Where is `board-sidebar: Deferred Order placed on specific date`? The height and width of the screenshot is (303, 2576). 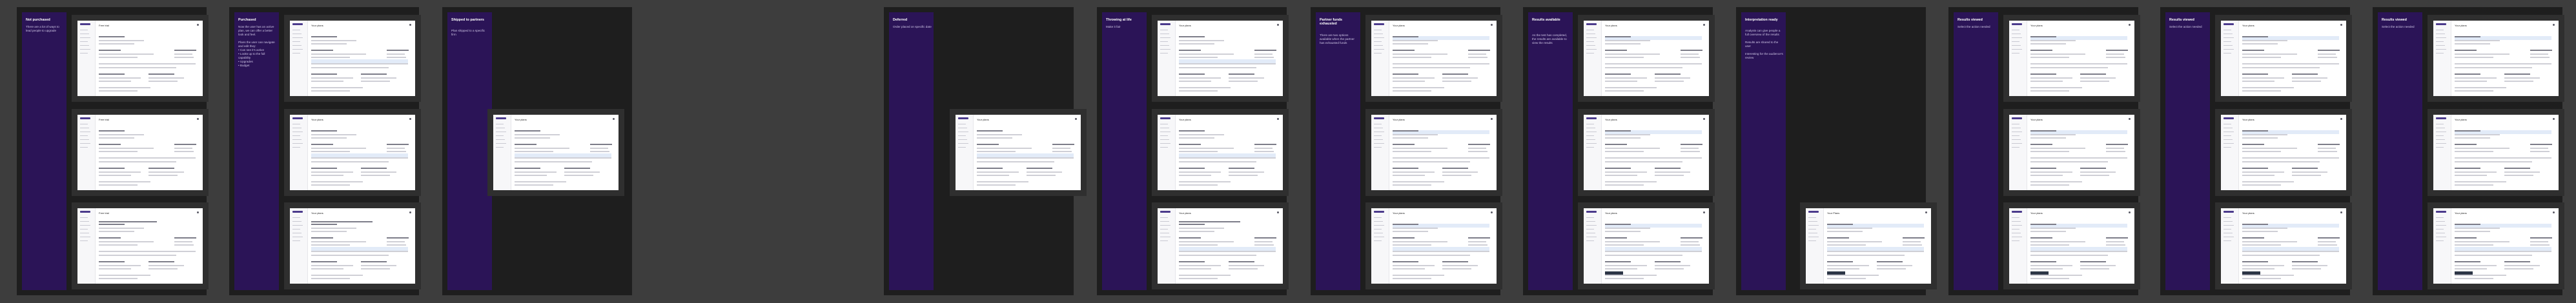 board-sidebar: Deferred Order placed on specific date is located at coordinates (912, 151).